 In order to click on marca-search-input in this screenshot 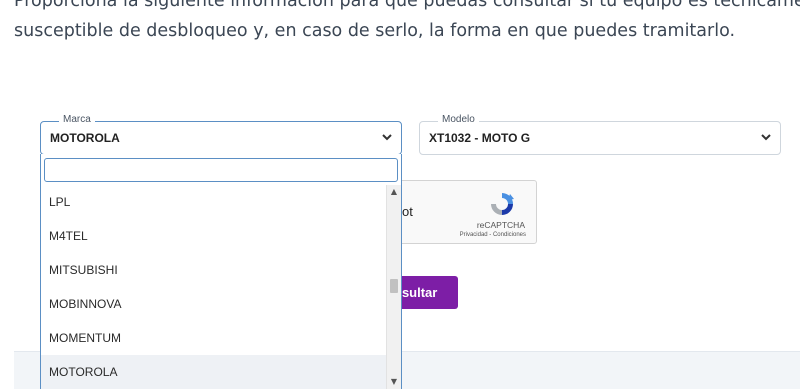, I will do `click(221, 170)`.